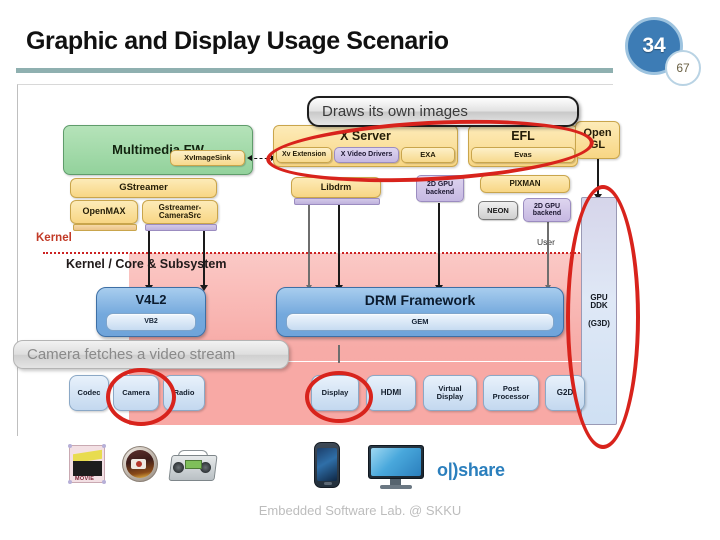  What do you see at coordinates (131, 354) in the screenshot?
I see `callout-text: Camera fetches a video stream` at bounding box center [131, 354].